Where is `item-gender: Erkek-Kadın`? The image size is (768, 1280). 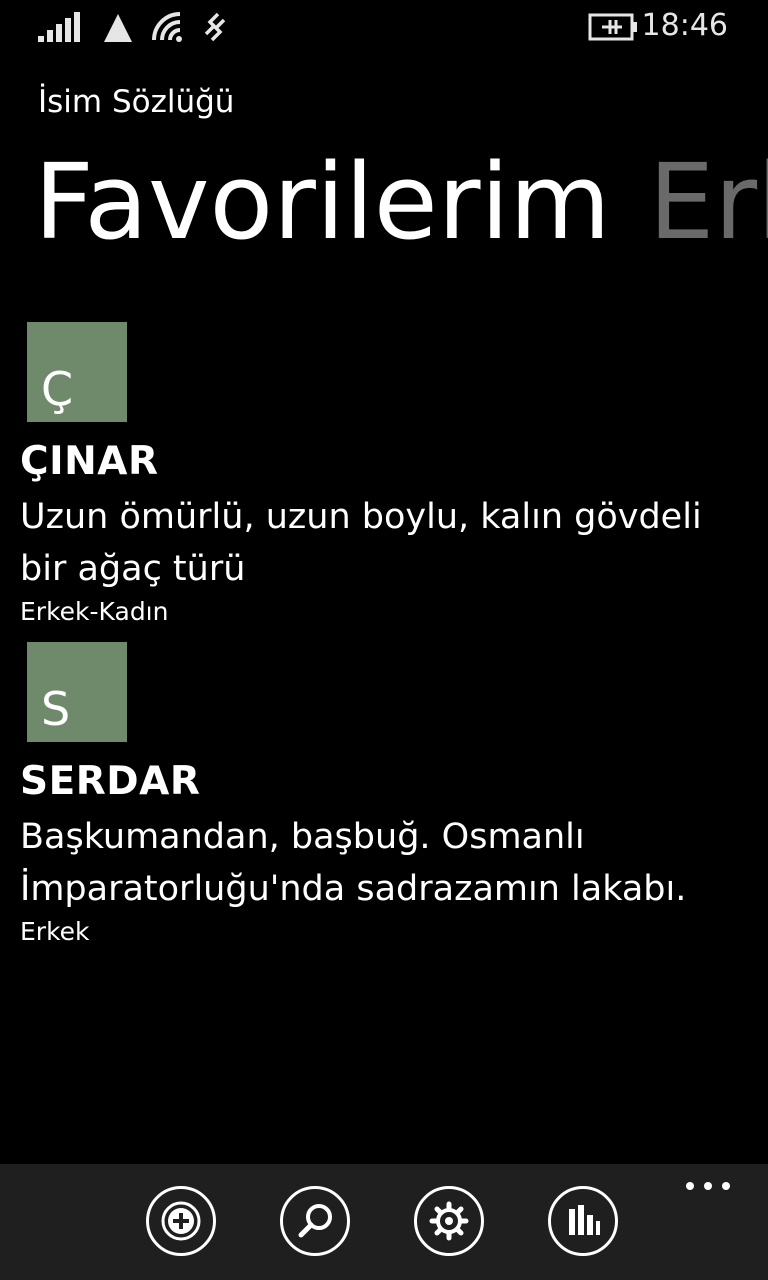 item-gender: Erkek-Kadın is located at coordinates (94, 611).